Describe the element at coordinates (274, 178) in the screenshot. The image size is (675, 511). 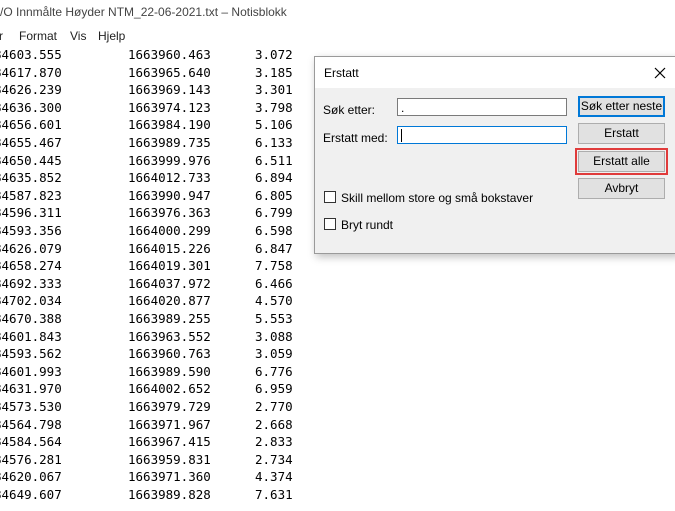
I see `height-value: 6.894` at that location.